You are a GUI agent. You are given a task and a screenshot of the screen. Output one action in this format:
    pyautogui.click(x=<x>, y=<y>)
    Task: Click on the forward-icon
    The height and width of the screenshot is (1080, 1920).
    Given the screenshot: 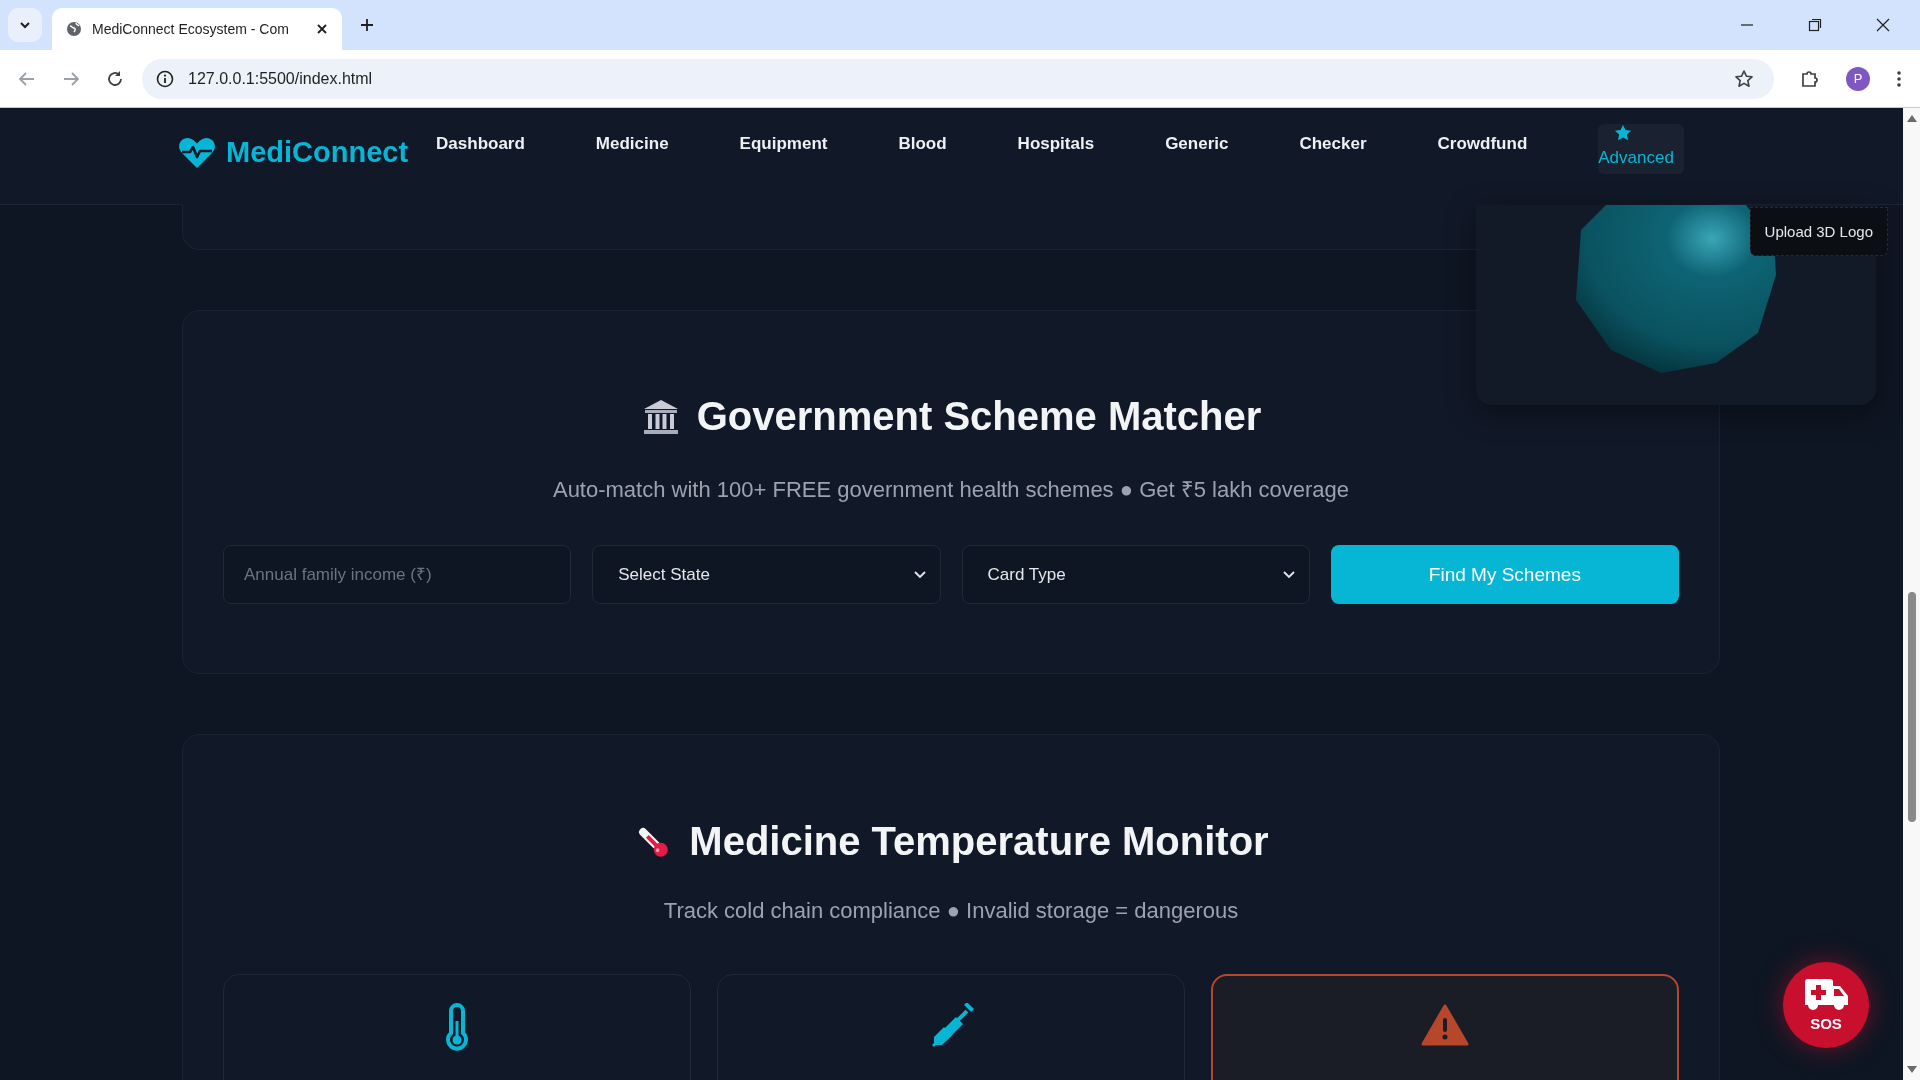 What is the action you would take?
    pyautogui.click(x=71, y=78)
    